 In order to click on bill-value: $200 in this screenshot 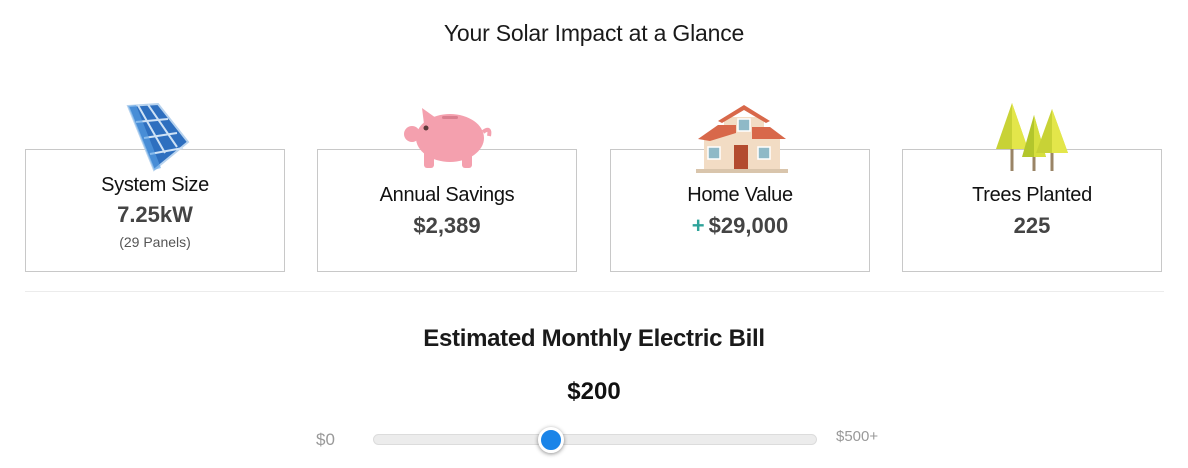, I will do `click(594, 391)`.